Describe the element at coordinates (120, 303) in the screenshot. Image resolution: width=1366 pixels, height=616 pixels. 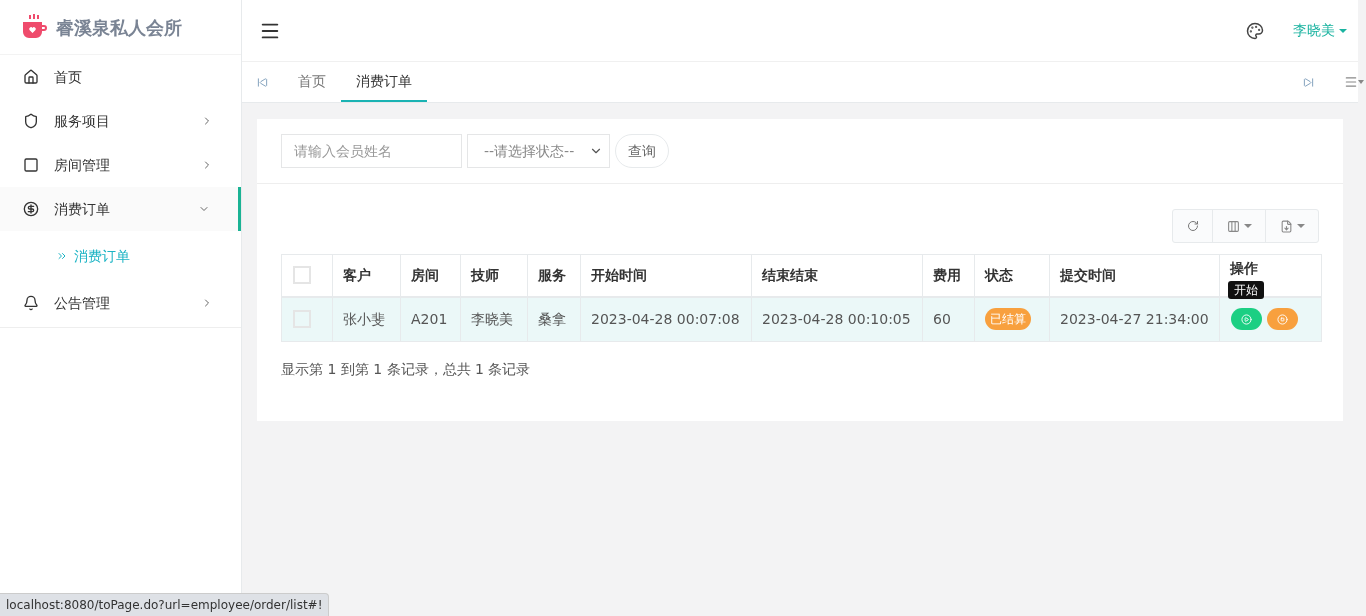
I see `sidebar-item: 公告管理` at that location.